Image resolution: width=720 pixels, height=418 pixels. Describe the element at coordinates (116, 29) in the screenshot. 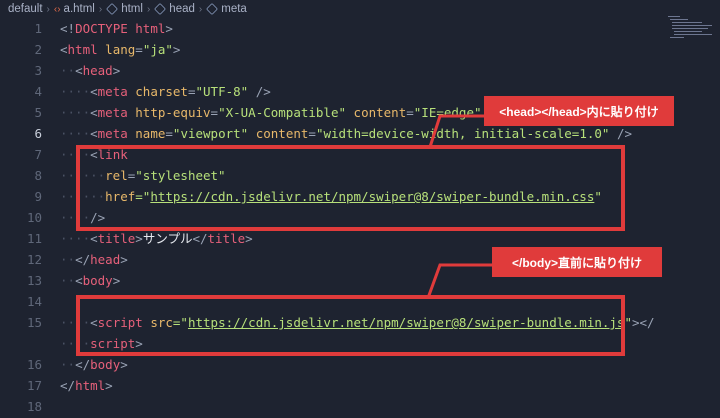

I see `code-line-1: <!DOCTYPE html>` at that location.